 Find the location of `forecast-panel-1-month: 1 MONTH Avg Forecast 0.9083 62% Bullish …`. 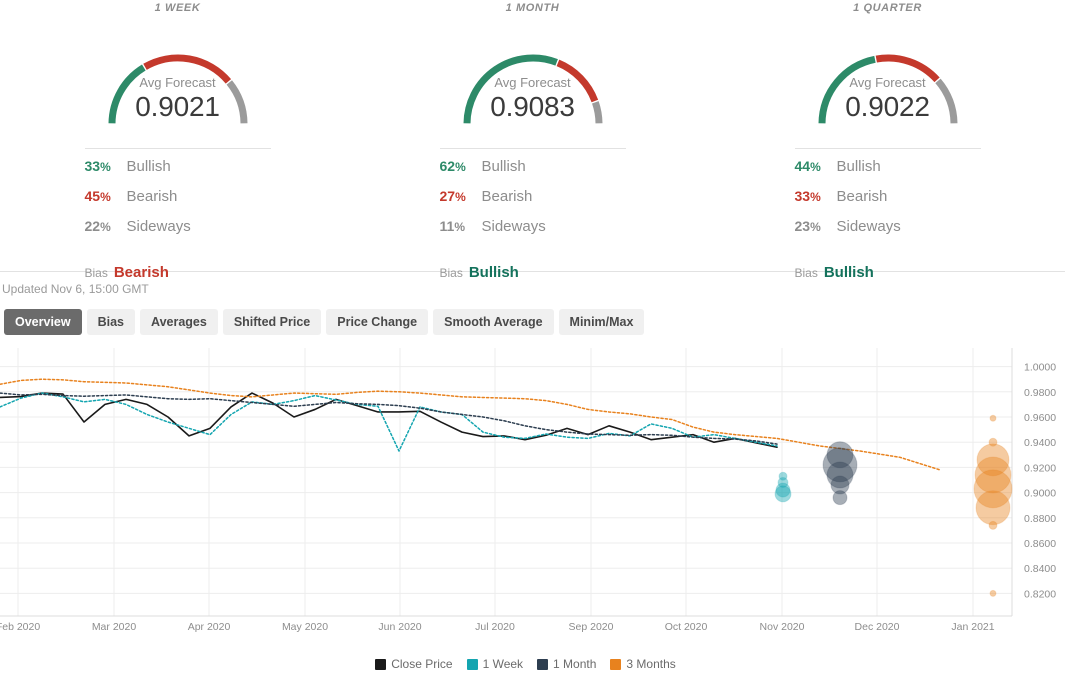

forecast-panel-1-month: 1 MONTH Avg Forecast 0.9083 62% Bullish … is located at coordinates (532, 140).